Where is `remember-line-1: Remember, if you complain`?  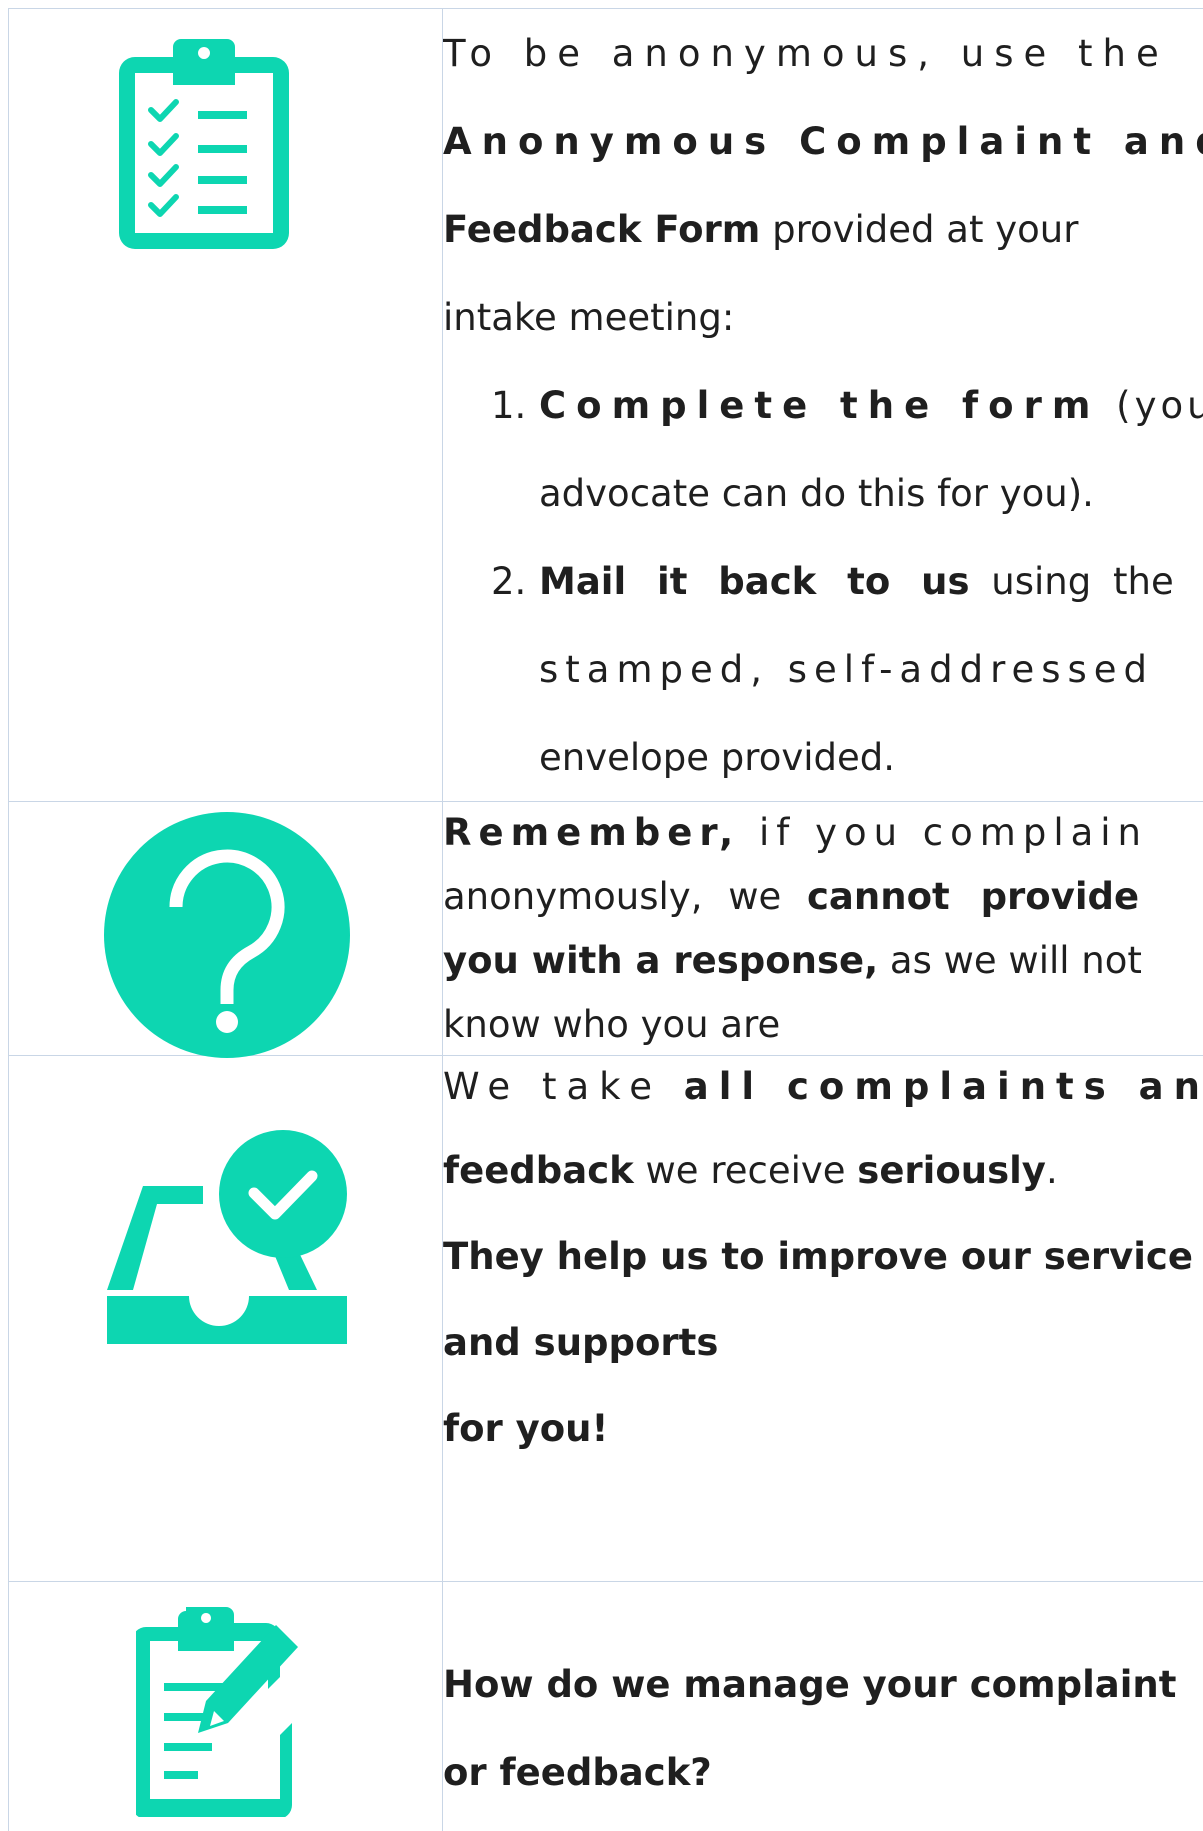
remember-line-1: Remember, if you complain is located at coordinates (795, 832).